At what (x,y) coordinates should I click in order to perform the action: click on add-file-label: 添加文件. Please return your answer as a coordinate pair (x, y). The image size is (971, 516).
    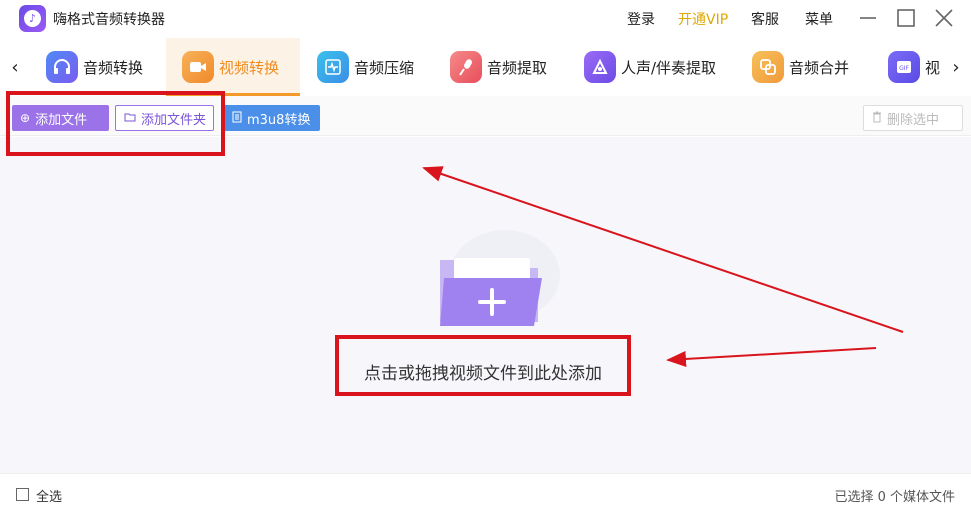
    Looking at the image, I should click on (61, 120).